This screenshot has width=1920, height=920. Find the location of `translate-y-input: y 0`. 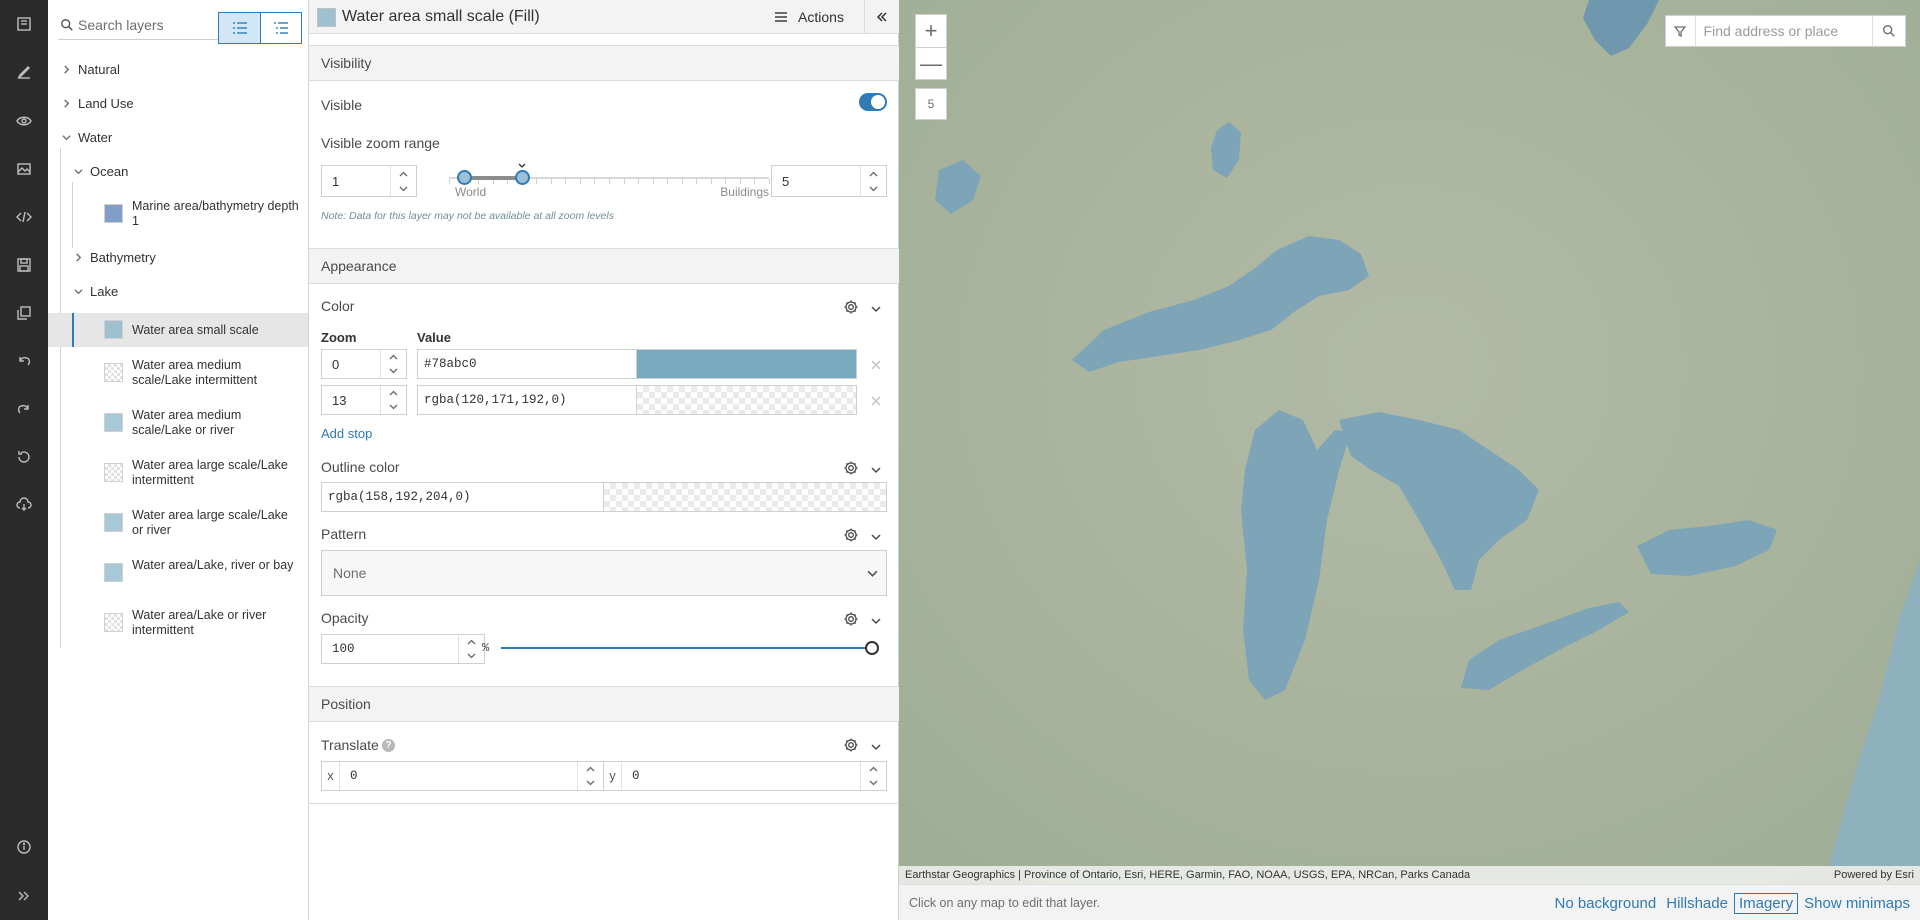

translate-y-input: y 0 is located at coordinates (745, 776).